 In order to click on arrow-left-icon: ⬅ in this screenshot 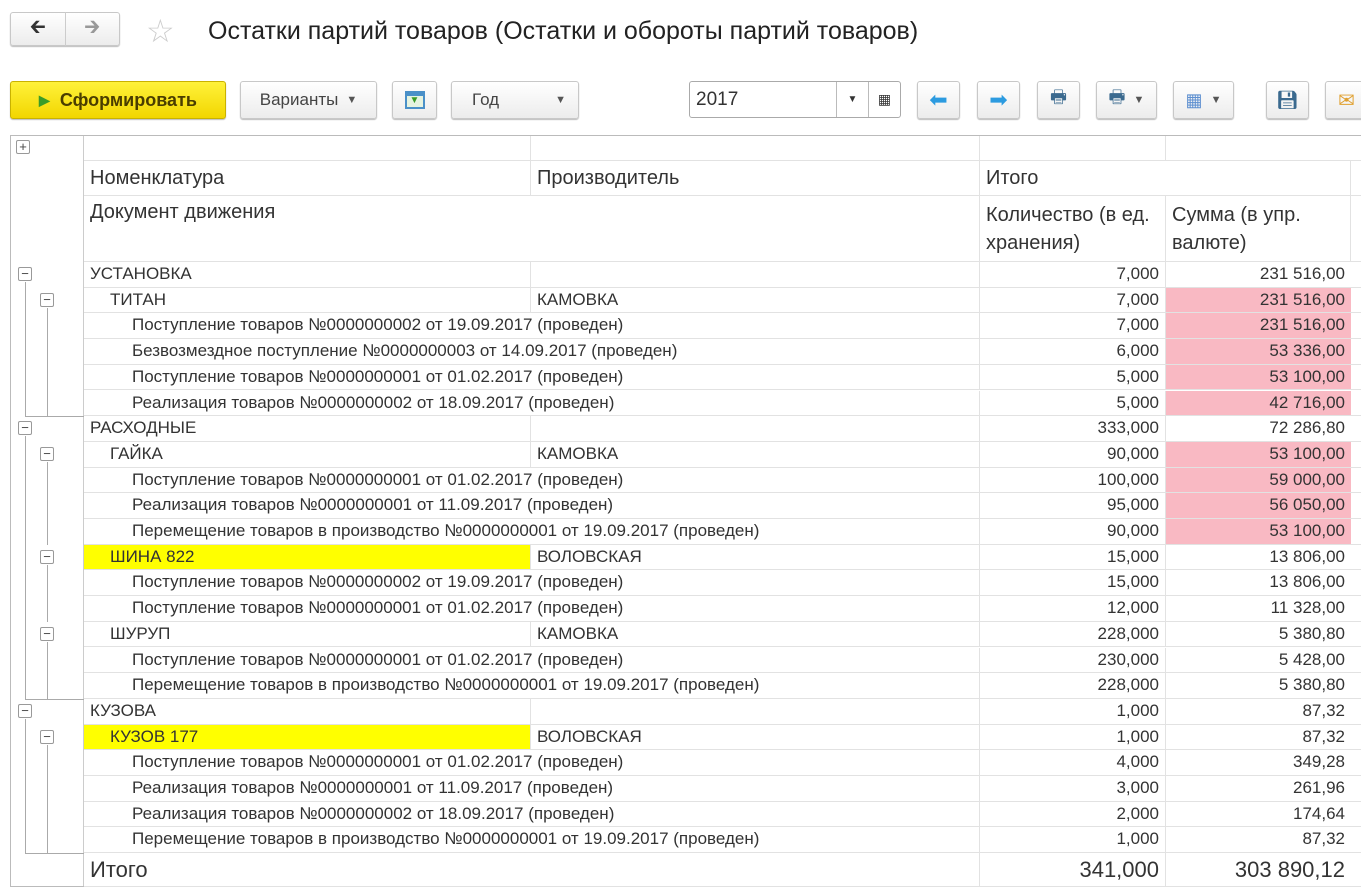, I will do `click(938, 99)`.